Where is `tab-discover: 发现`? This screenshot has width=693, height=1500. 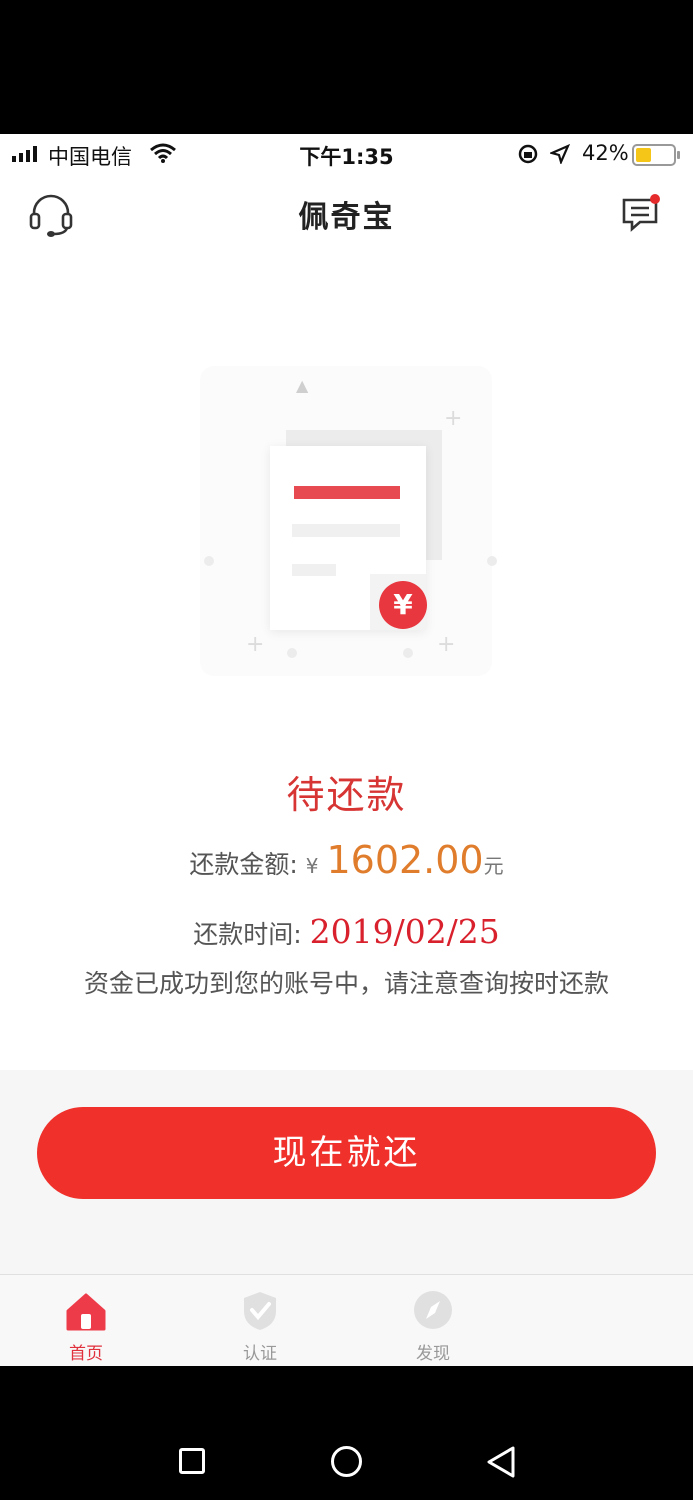 tab-discover: 发现 is located at coordinates (433, 1320).